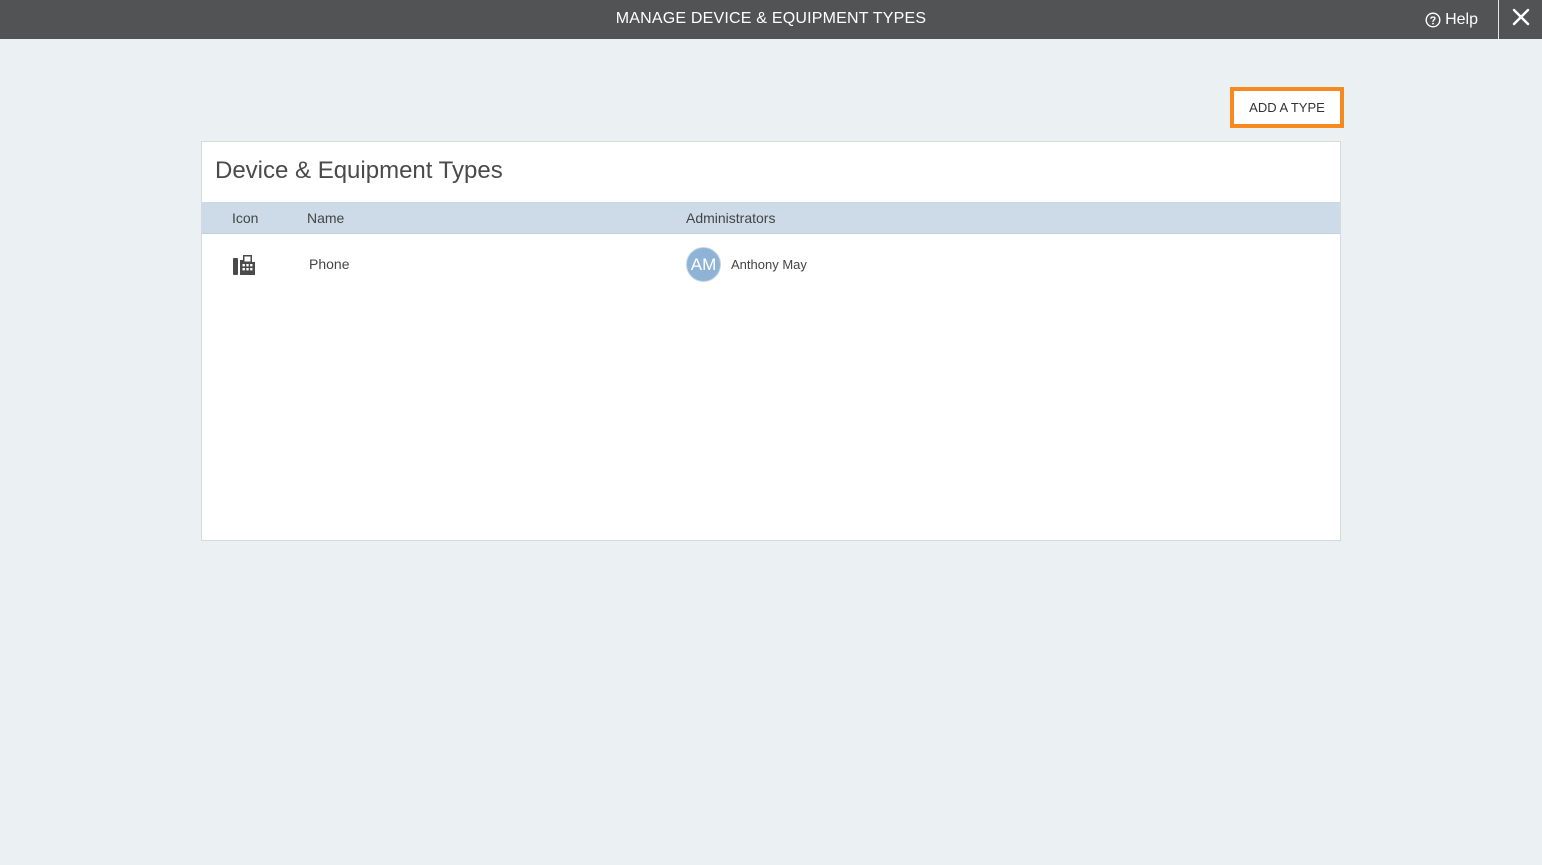  I want to click on question-circle-icon, so click(1433, 19).